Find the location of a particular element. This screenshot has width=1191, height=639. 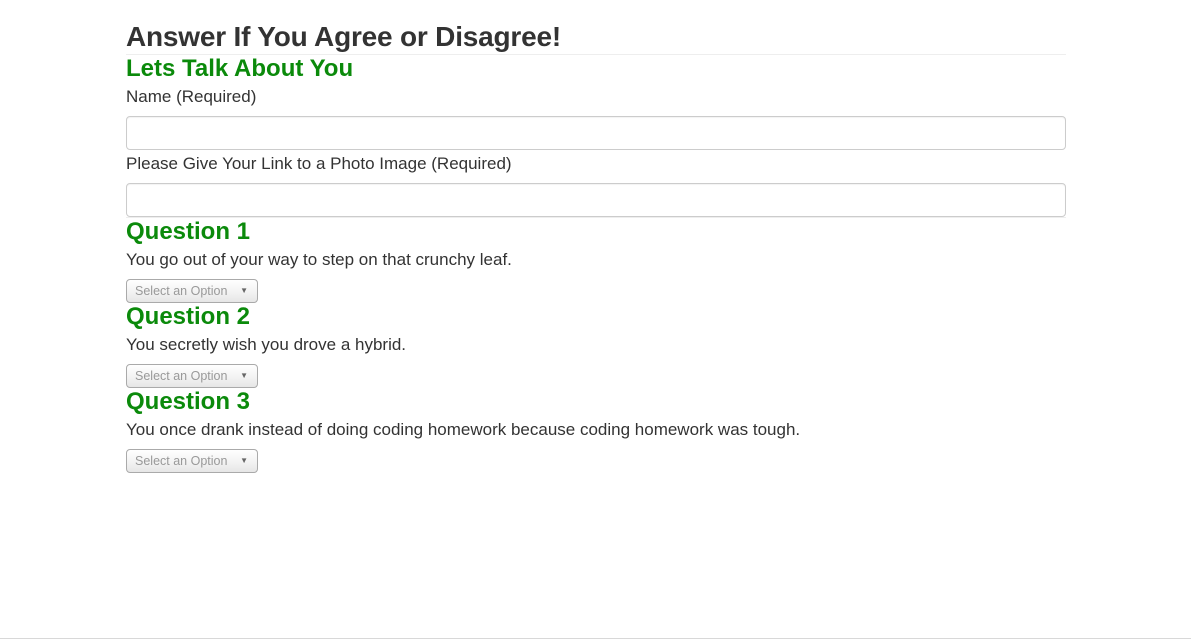

question-2-select: Select an Option ▼ is located at coordinates (192, 376).